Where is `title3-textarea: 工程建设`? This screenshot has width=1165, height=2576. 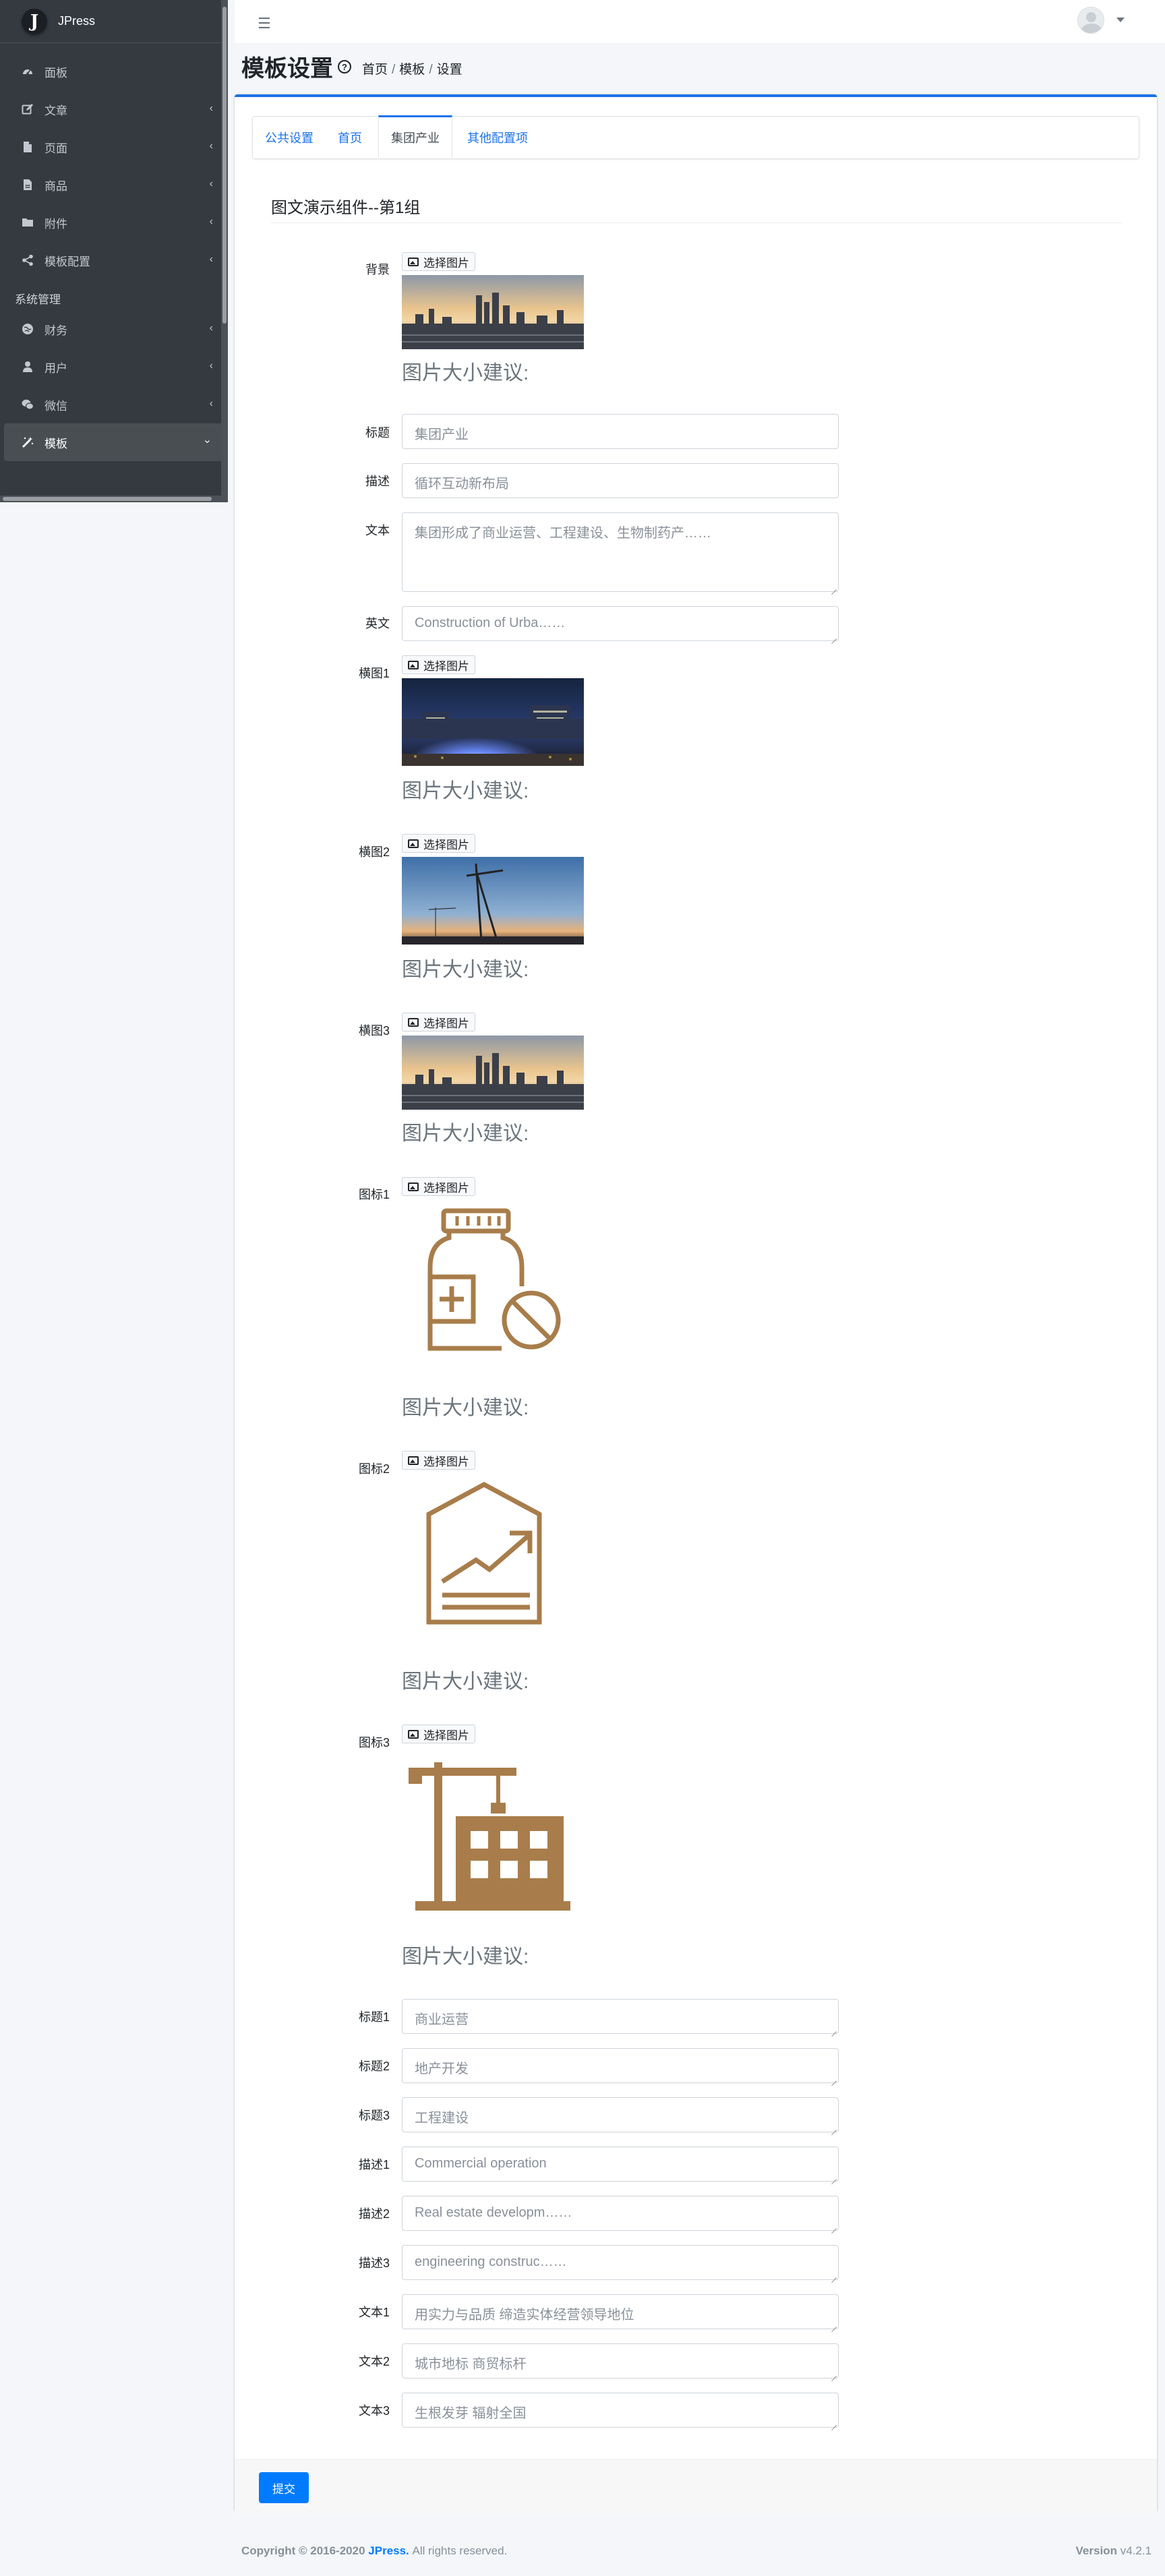 title3-textarea: 工程建设 is located at coordinates (620, 2114).